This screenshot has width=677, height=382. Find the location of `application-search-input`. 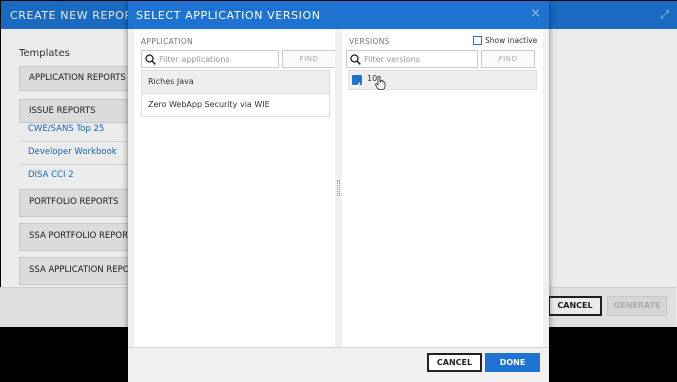

application-search-input is located at coordinates (209, 59).